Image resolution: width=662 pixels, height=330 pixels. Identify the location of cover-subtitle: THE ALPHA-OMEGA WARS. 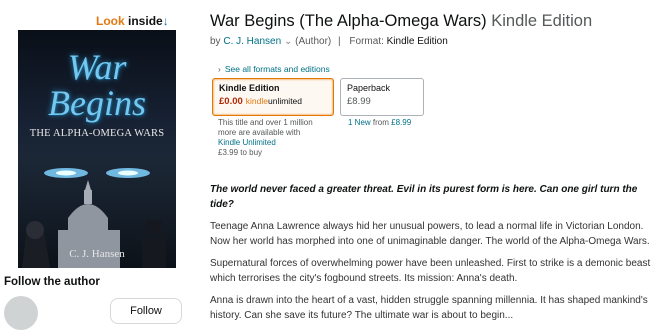
(97, 133).